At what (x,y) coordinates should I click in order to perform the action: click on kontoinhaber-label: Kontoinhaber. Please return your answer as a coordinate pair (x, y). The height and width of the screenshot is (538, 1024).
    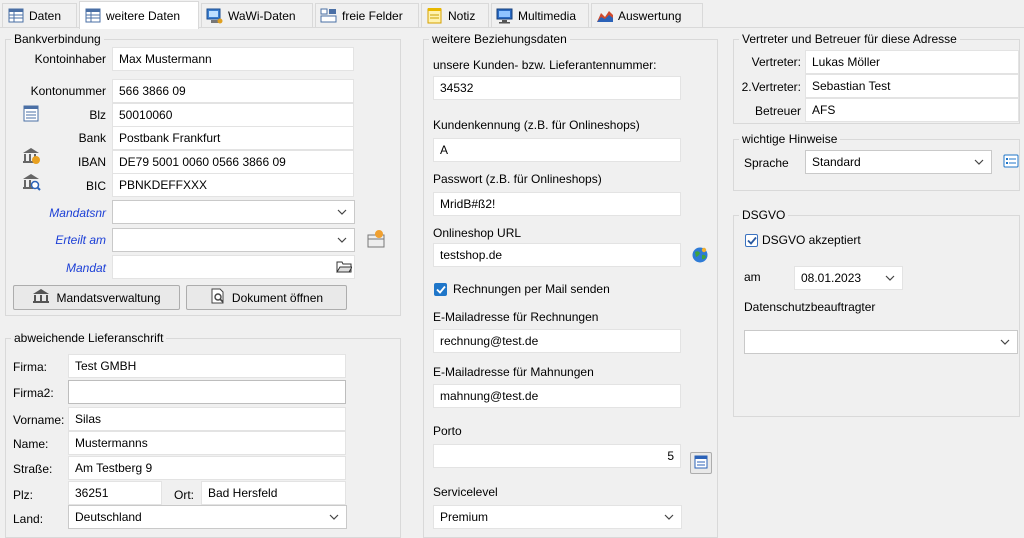
    Looking at the image, I should click on (70, 59).